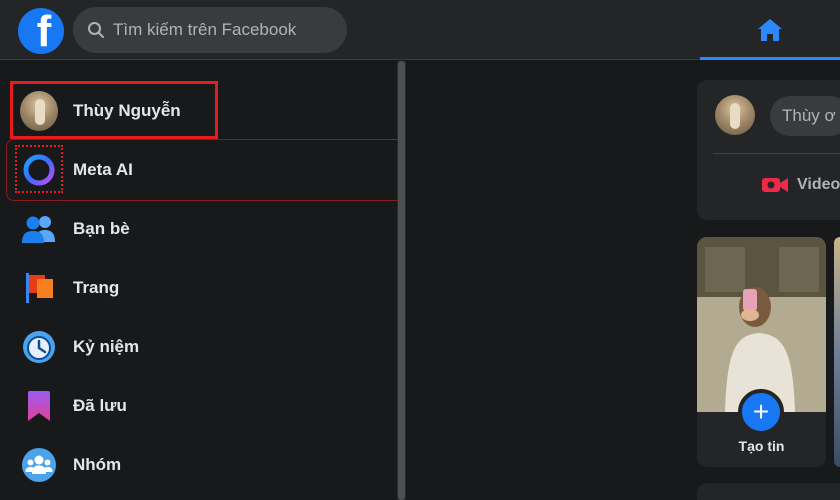  Describe the element at coordinates (768, 491) in the screenshot. I see `feed-card` at that location.